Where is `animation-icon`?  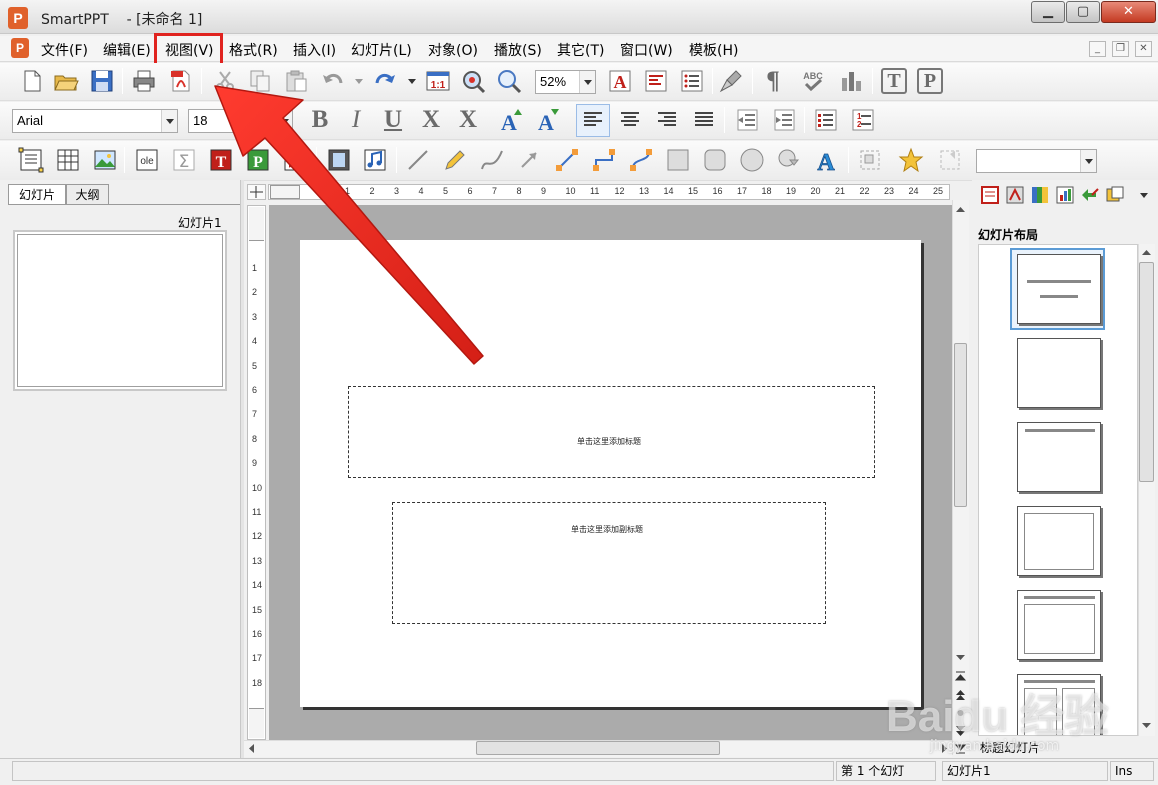 animation-icon is located at coordinates (950, 160).